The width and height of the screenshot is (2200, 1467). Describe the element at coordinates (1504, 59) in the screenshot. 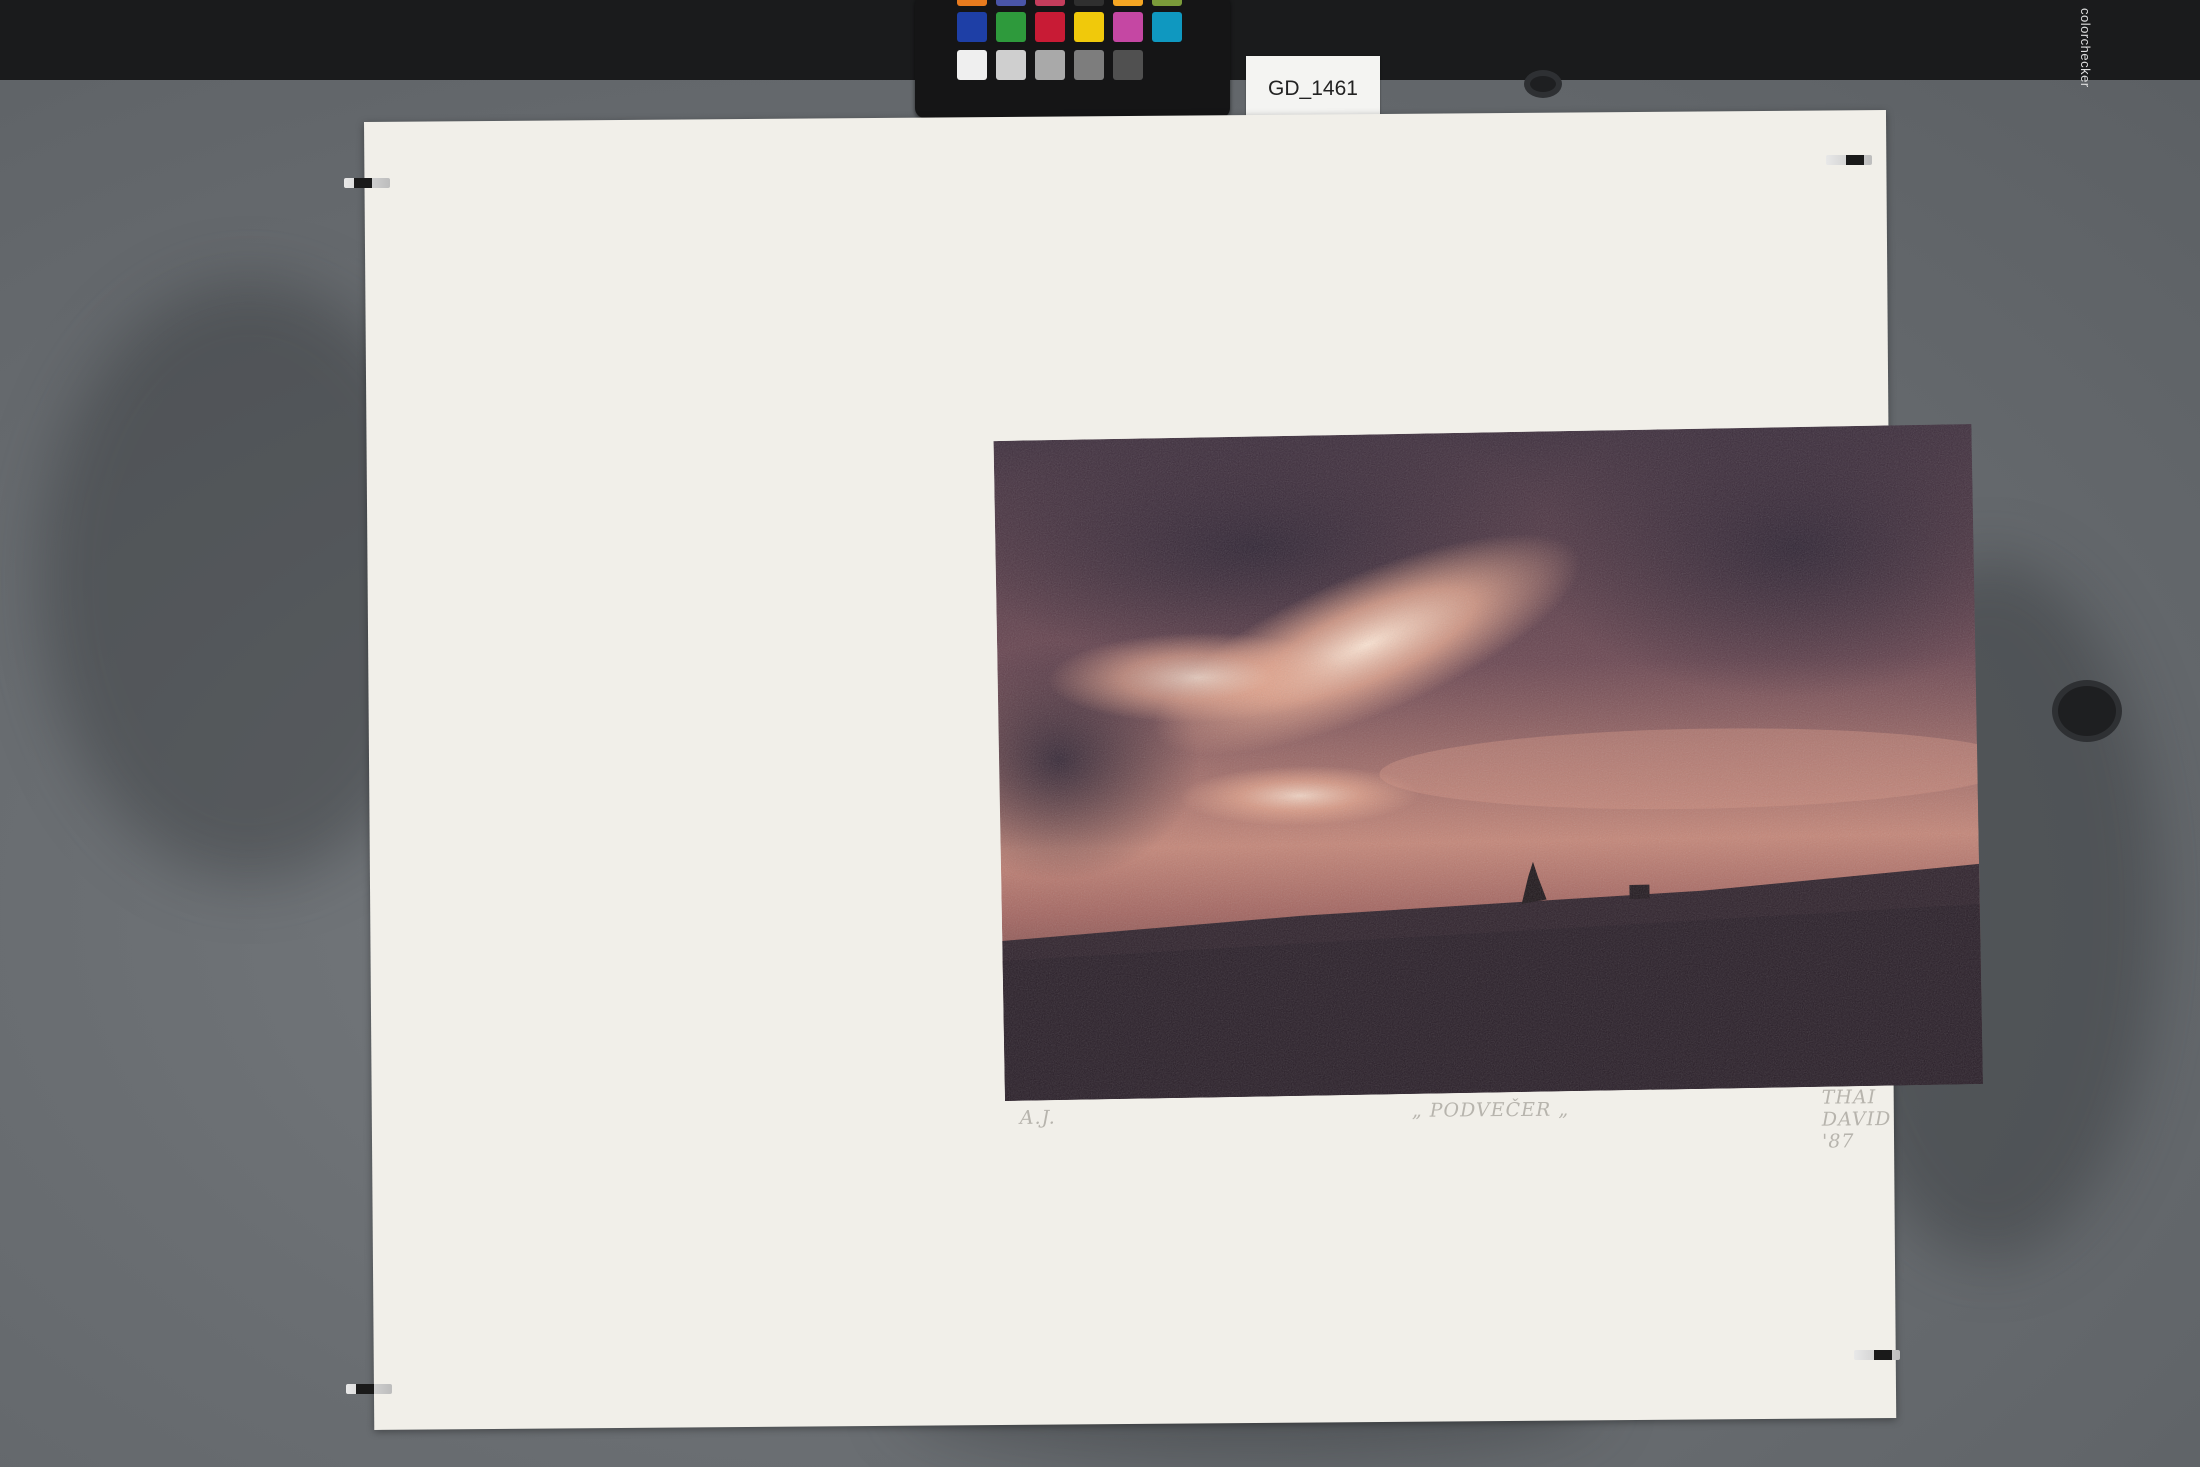

I see `color-checker-card: colorchecker` at that location.